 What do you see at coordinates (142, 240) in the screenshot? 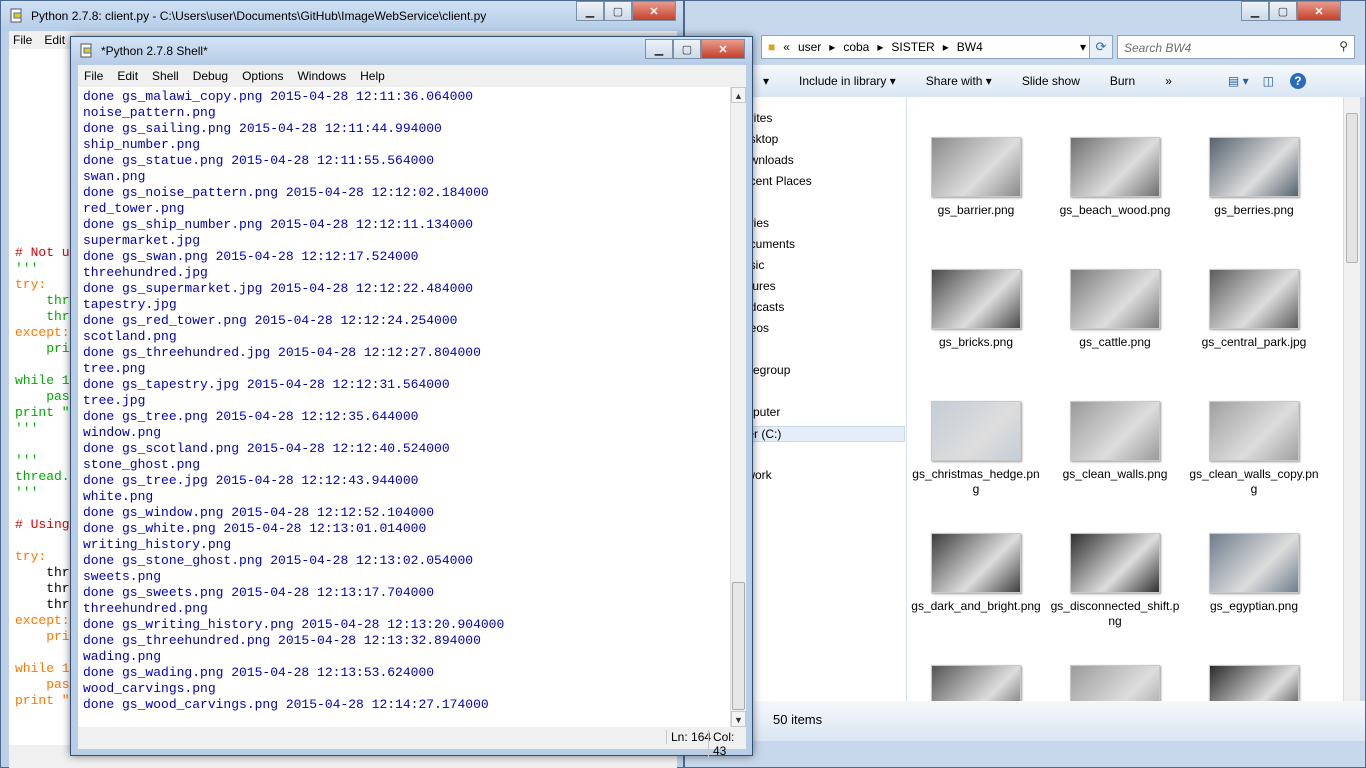
I see `output-line: supermarket.jpg` at bounding box center [142, 240].